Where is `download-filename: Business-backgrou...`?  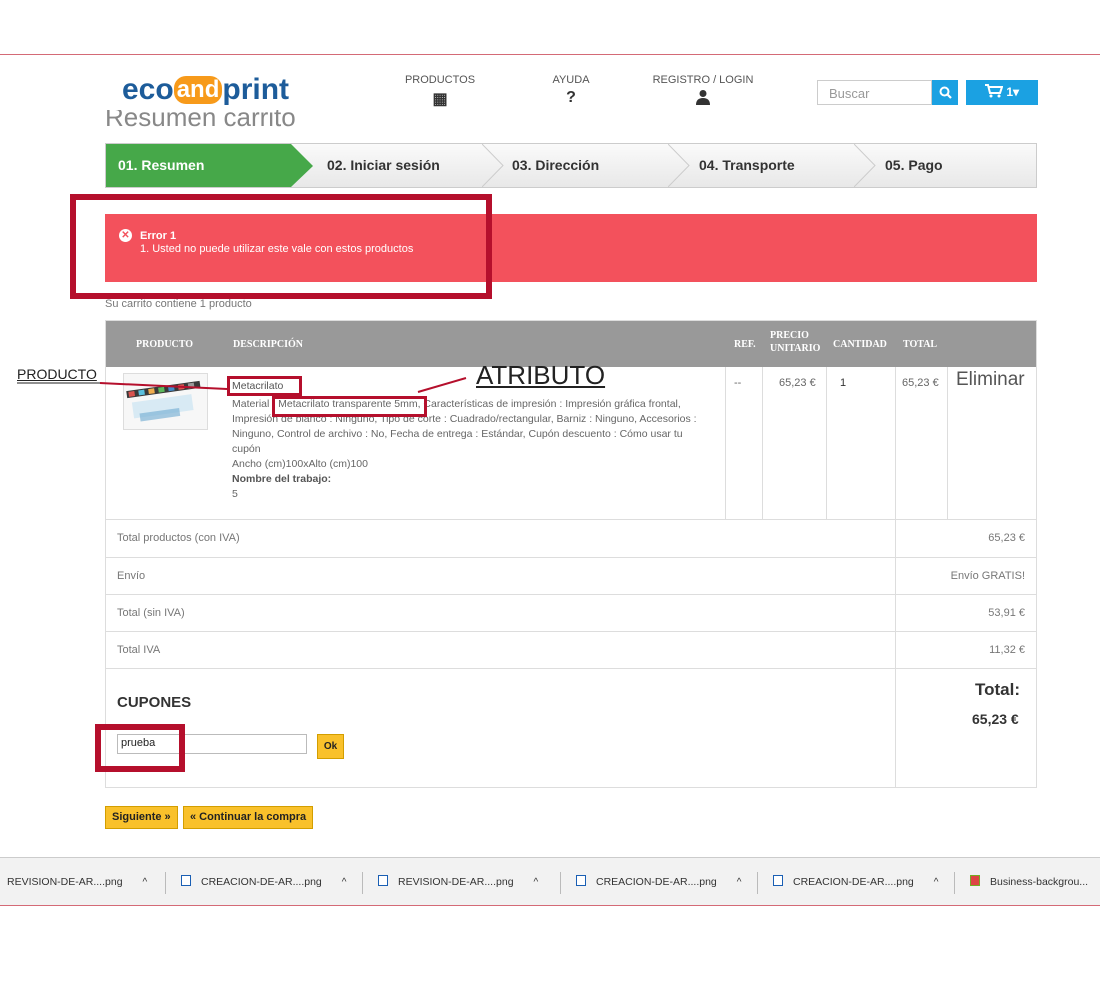 download-filename: Business-backgrou... is located at coordinates (1039, 882).